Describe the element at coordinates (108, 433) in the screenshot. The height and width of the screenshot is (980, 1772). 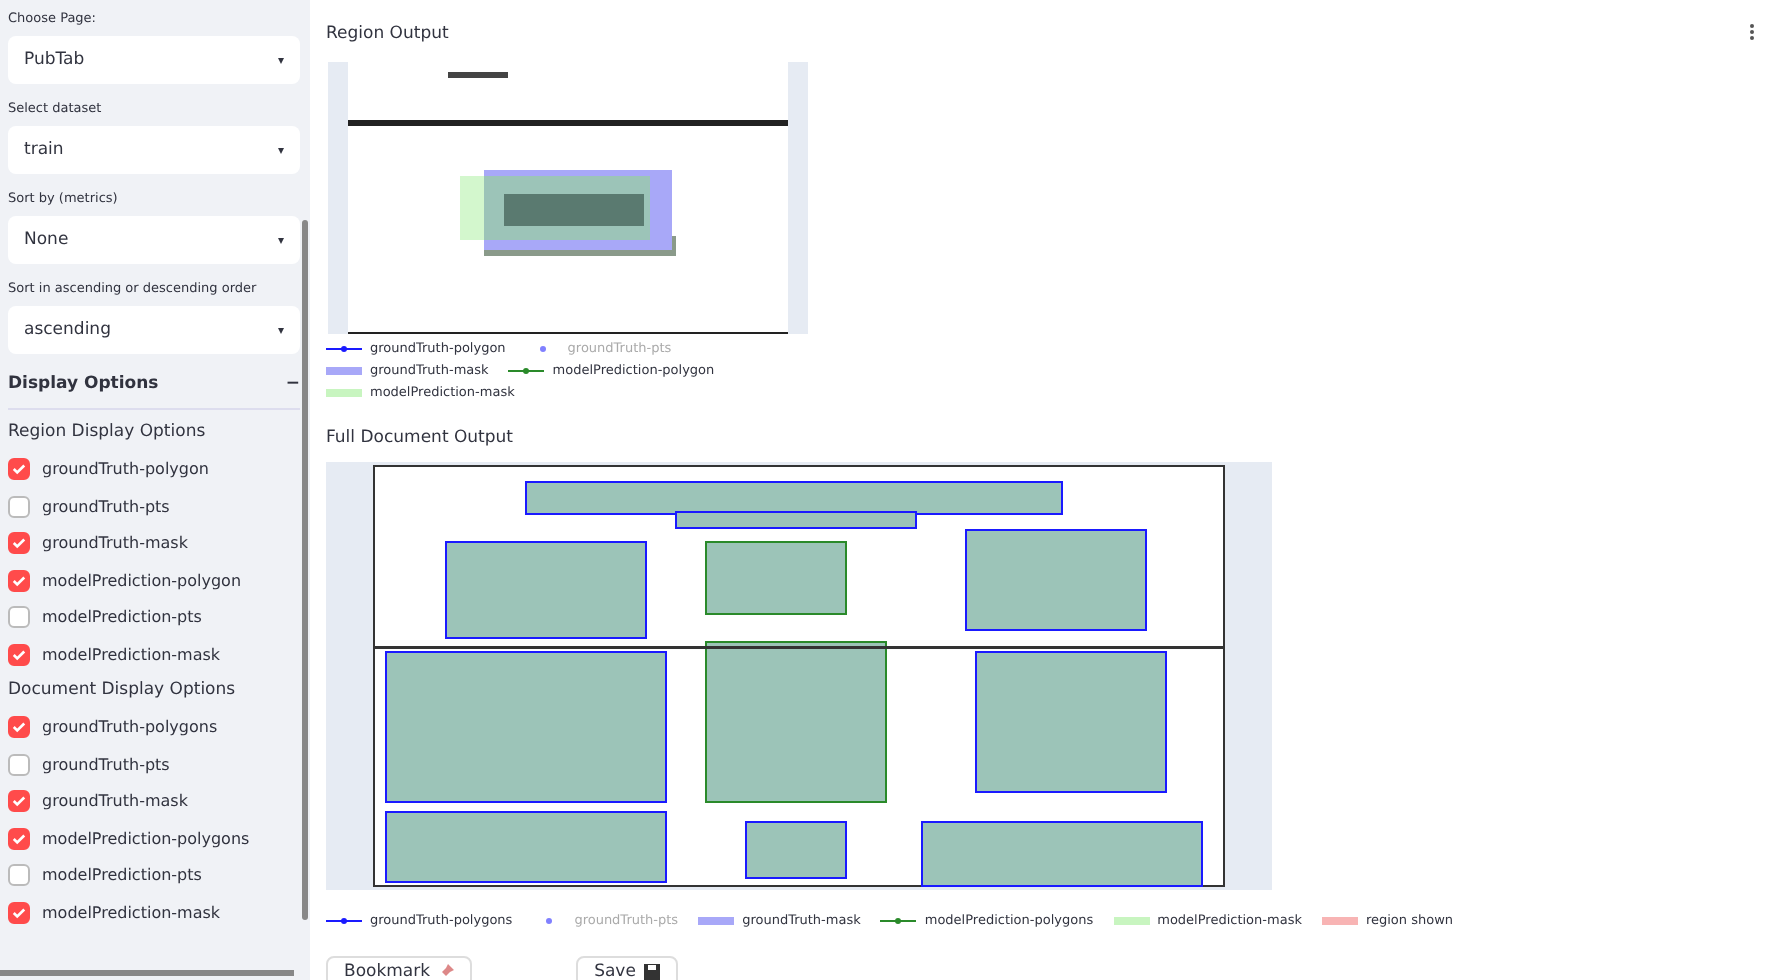
I see `group-title: Region Display Options` at that location.